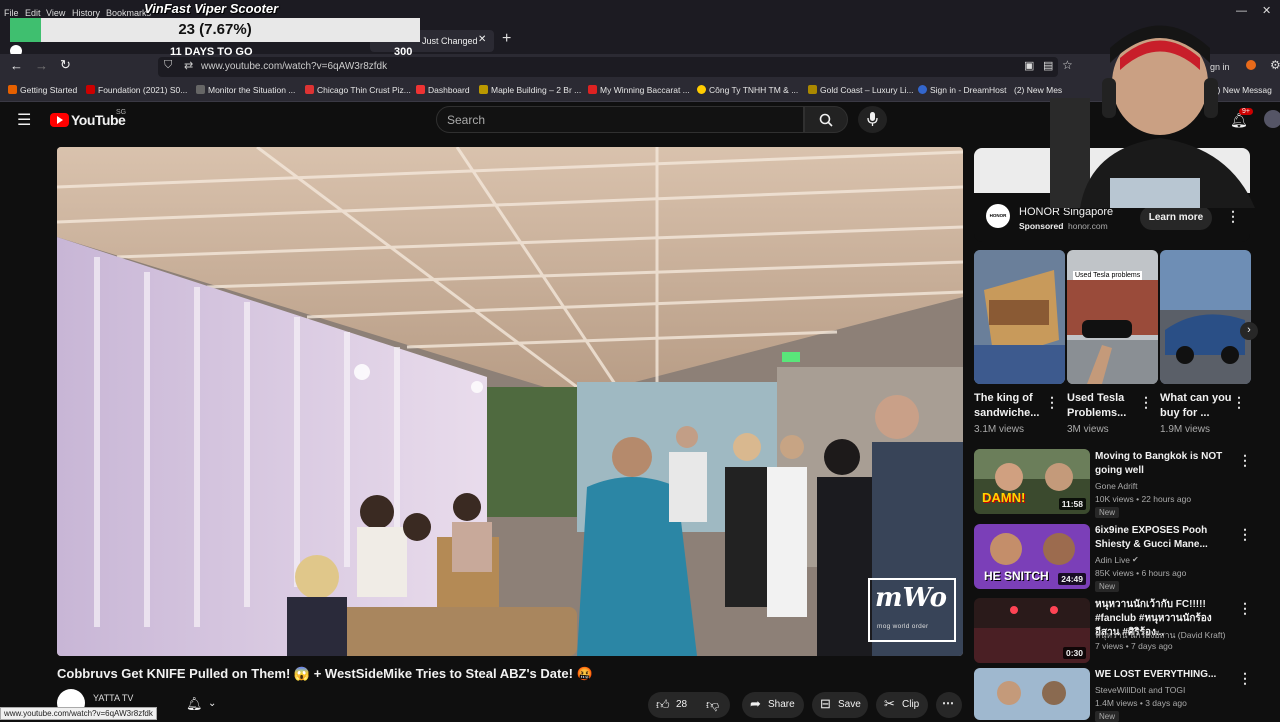 The image size is (1280, 722). What do you see at coordinates (781, 704) in the screenshot?
I see `share-label: Share` at bounding box center [781, 704].